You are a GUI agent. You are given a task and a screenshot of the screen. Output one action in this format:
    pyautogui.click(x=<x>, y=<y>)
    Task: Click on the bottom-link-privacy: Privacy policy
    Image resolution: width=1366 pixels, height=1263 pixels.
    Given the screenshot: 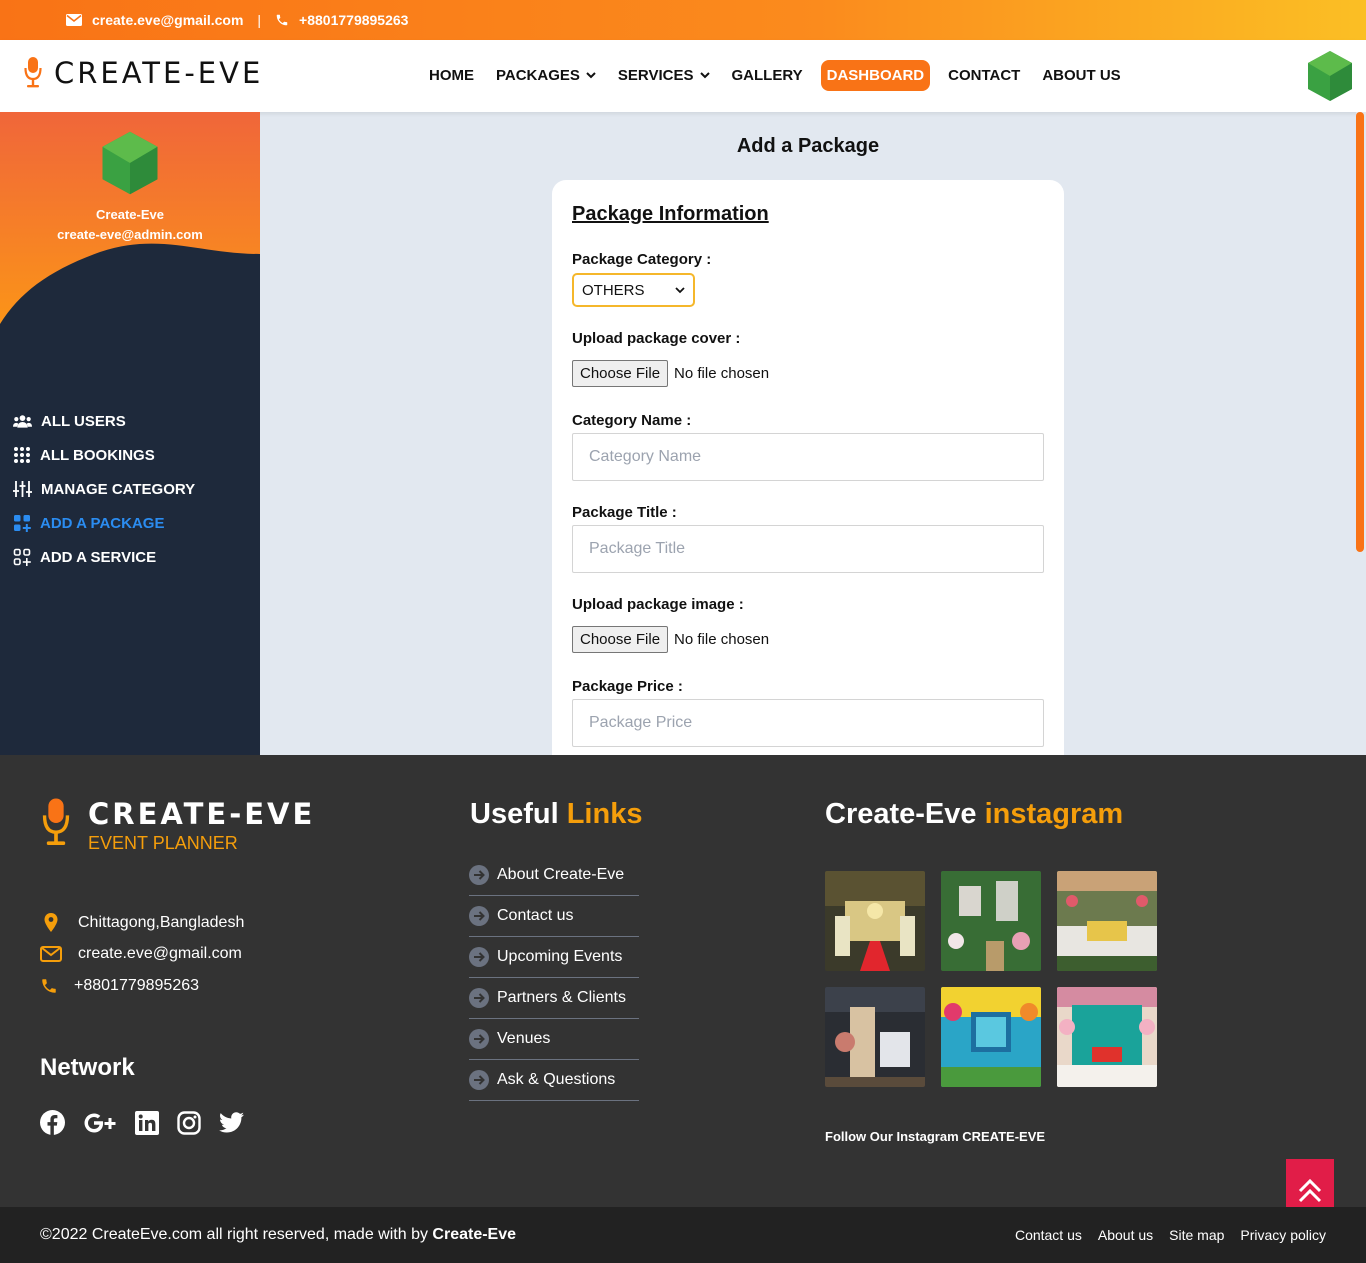 What is the action you would take?
    pyautogui.click(x=1283, y=1235)
    